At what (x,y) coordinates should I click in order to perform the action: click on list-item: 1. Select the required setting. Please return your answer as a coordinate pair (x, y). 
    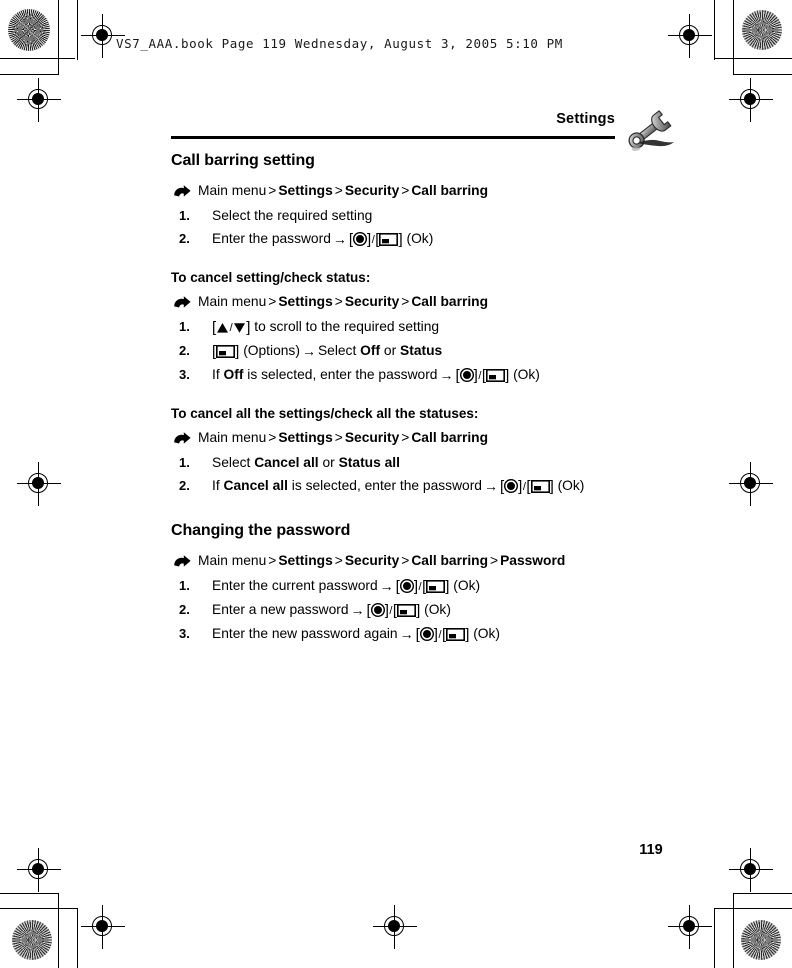
    Looking at the image, I should click on (431, 216).